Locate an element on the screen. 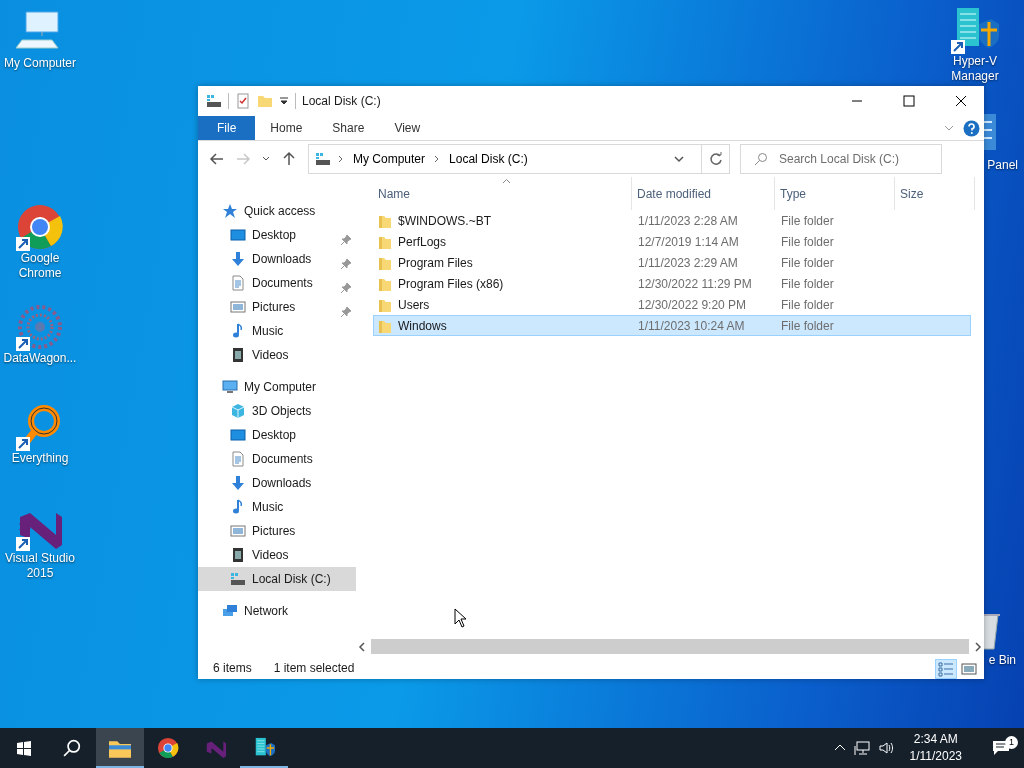 This screenshot has height=768, width=1024. nav-item: Network is located at coordinates (277, 611).